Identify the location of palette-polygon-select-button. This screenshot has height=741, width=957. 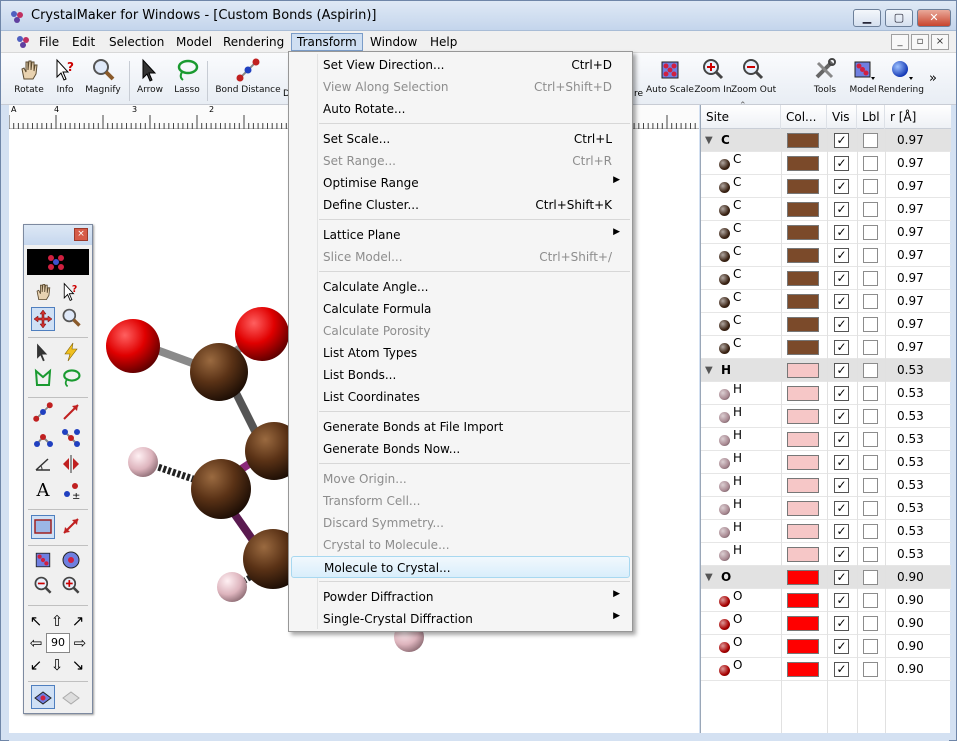
(43, 379).